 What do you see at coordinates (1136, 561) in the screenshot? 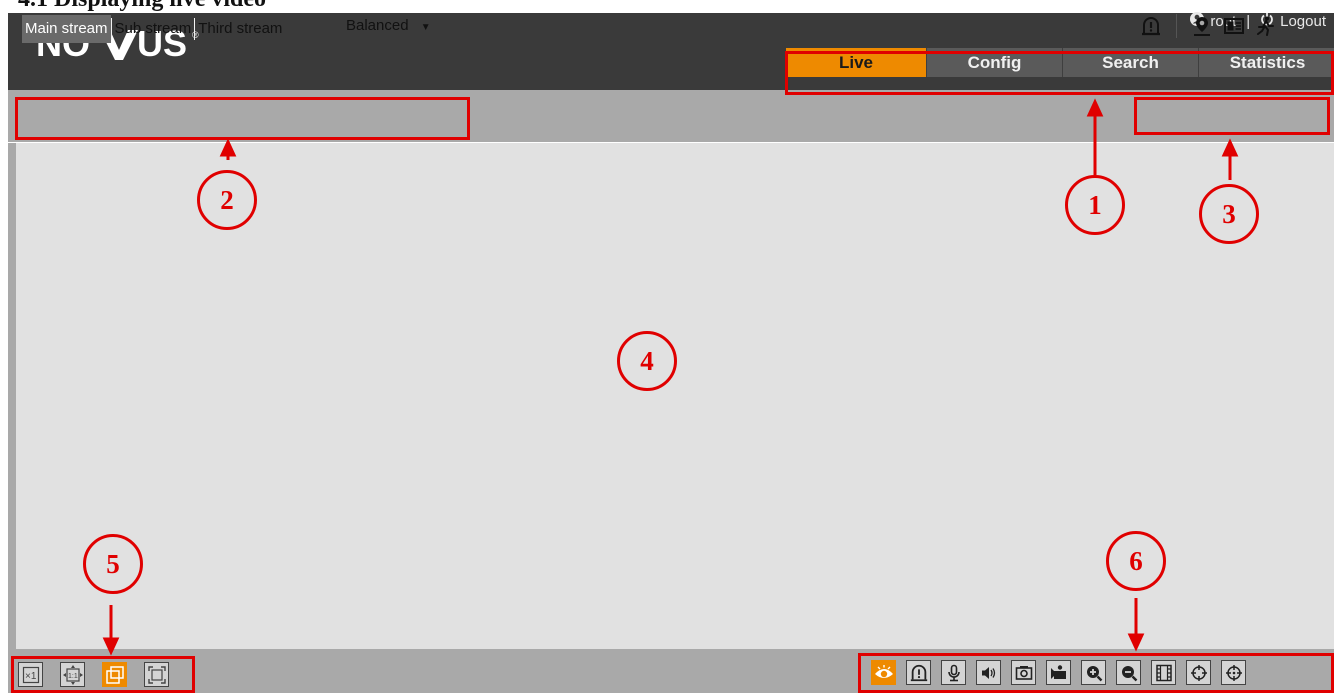
I see `callout-6: 6` at bounding box center [1136, 561].